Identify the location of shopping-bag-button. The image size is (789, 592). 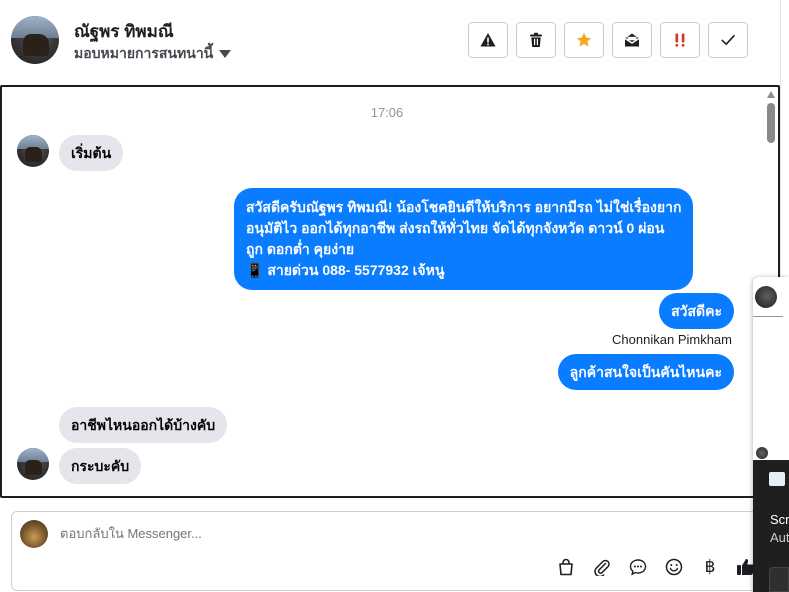
(566, 567).